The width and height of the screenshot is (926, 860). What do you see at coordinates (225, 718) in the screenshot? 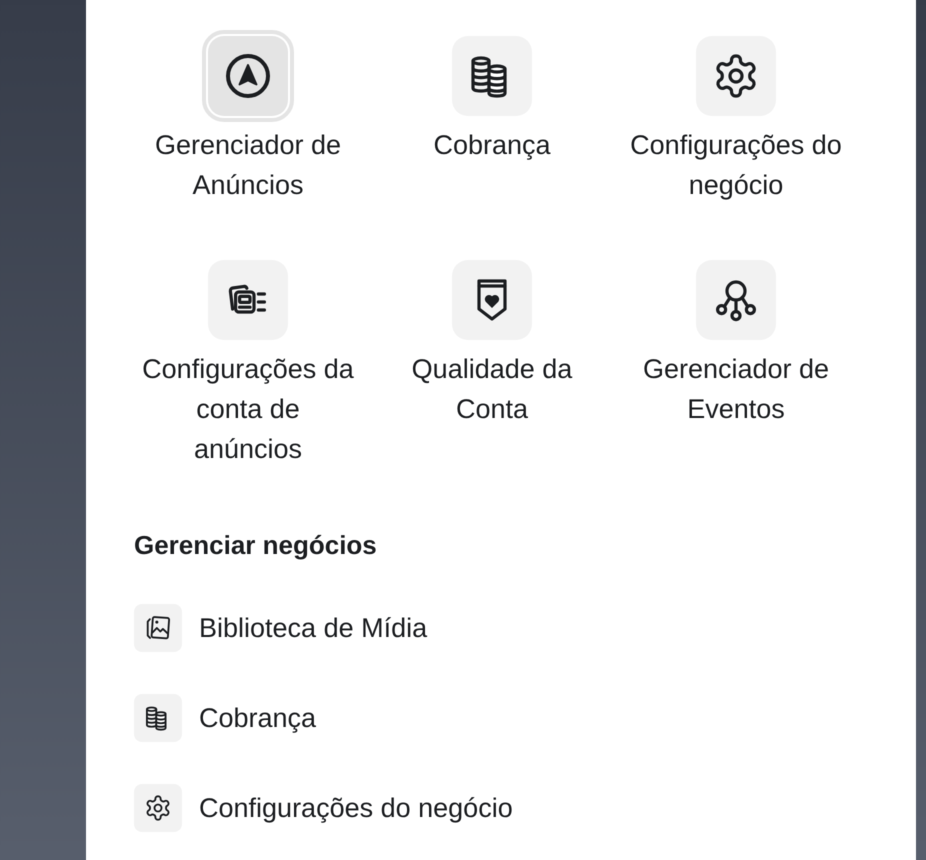
I see `menu-item: Cobrança` at bounding box center [225, 718].